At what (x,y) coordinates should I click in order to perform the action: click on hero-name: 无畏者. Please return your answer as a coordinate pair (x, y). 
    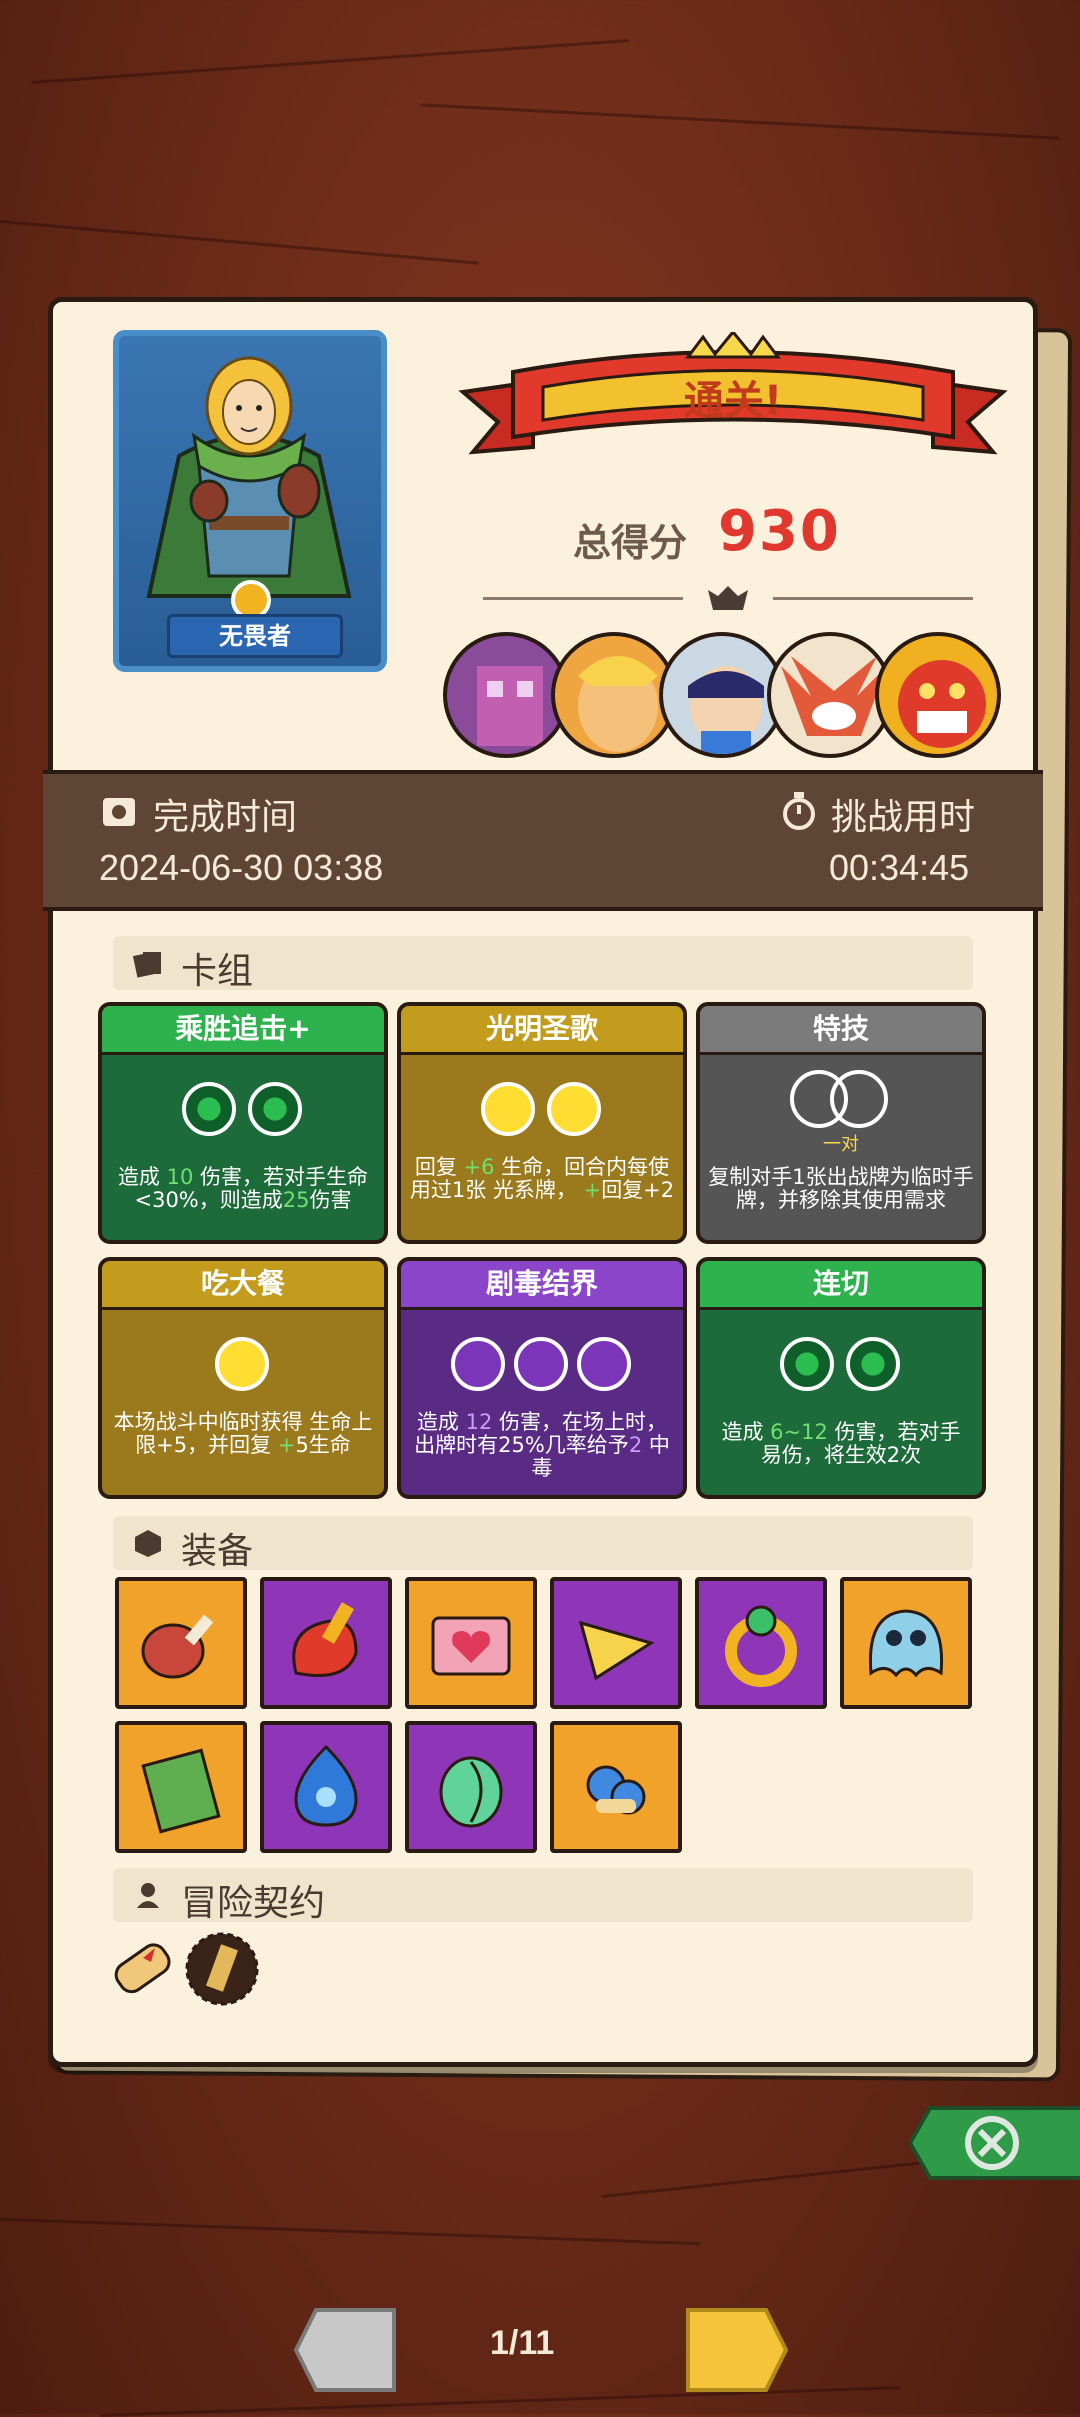
    Looking at the image, I should click on (255, 636).